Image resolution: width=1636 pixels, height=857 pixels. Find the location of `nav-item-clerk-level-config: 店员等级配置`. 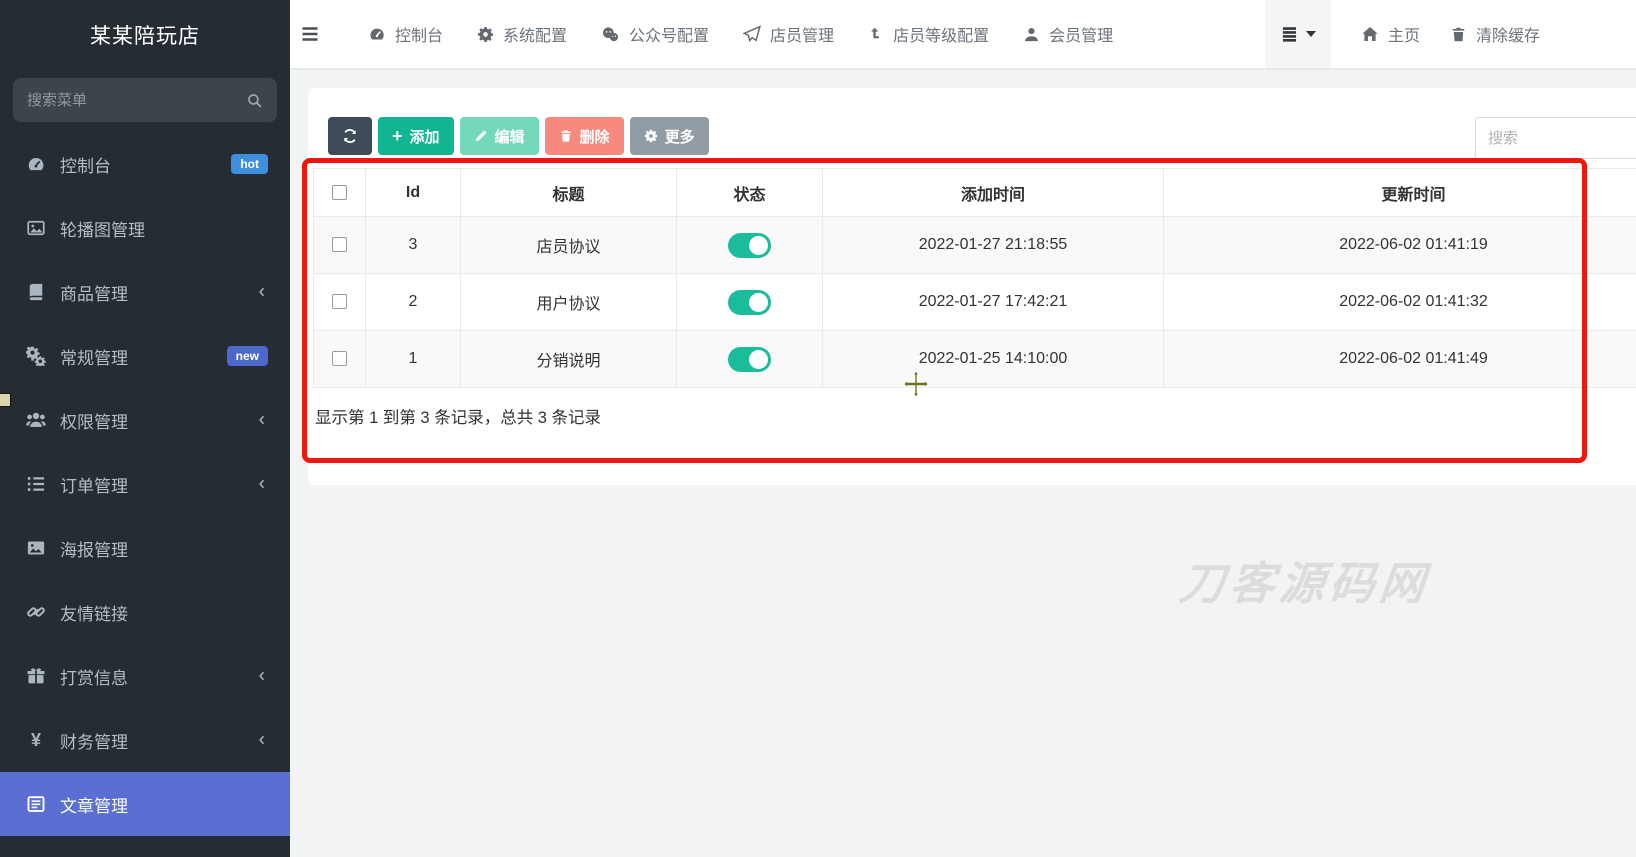

nav-item-clerk-level-config: 店员等级配置 is located at coordinates (928, 34).